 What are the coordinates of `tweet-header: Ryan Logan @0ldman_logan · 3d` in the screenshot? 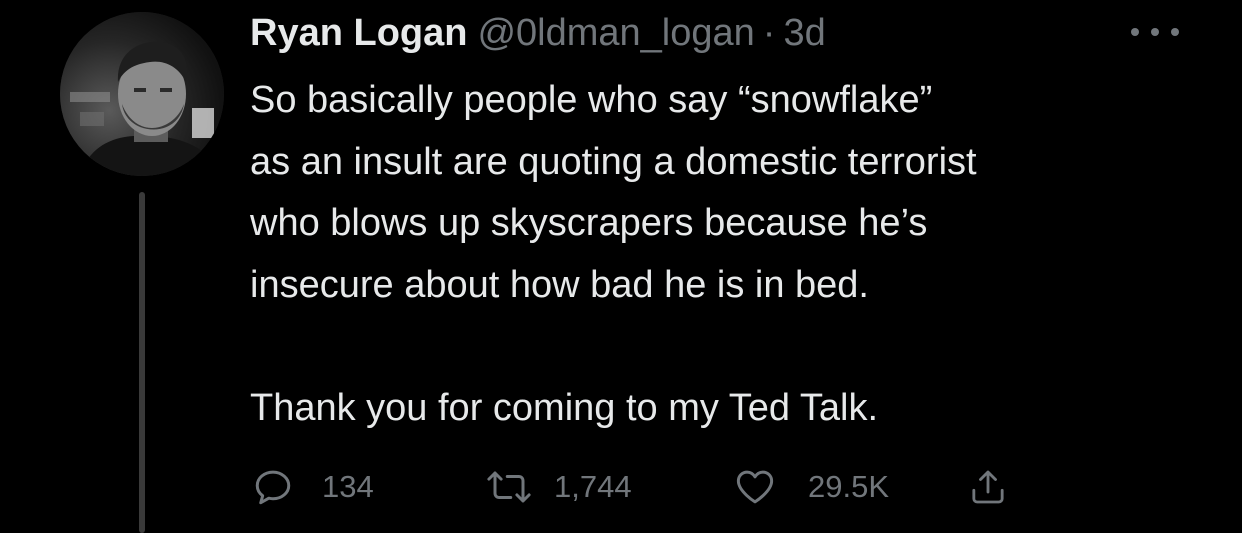 It's located at (538, 33).